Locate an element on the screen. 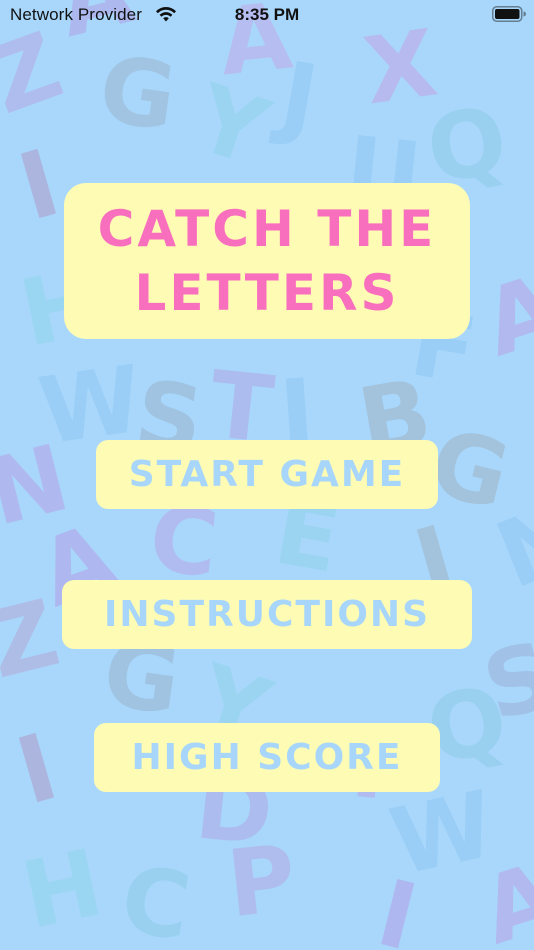 The width and height of the screenshot is (534, 950). game-title-panel: CATCH THE LETTERS is located at coordinates (267, 261).